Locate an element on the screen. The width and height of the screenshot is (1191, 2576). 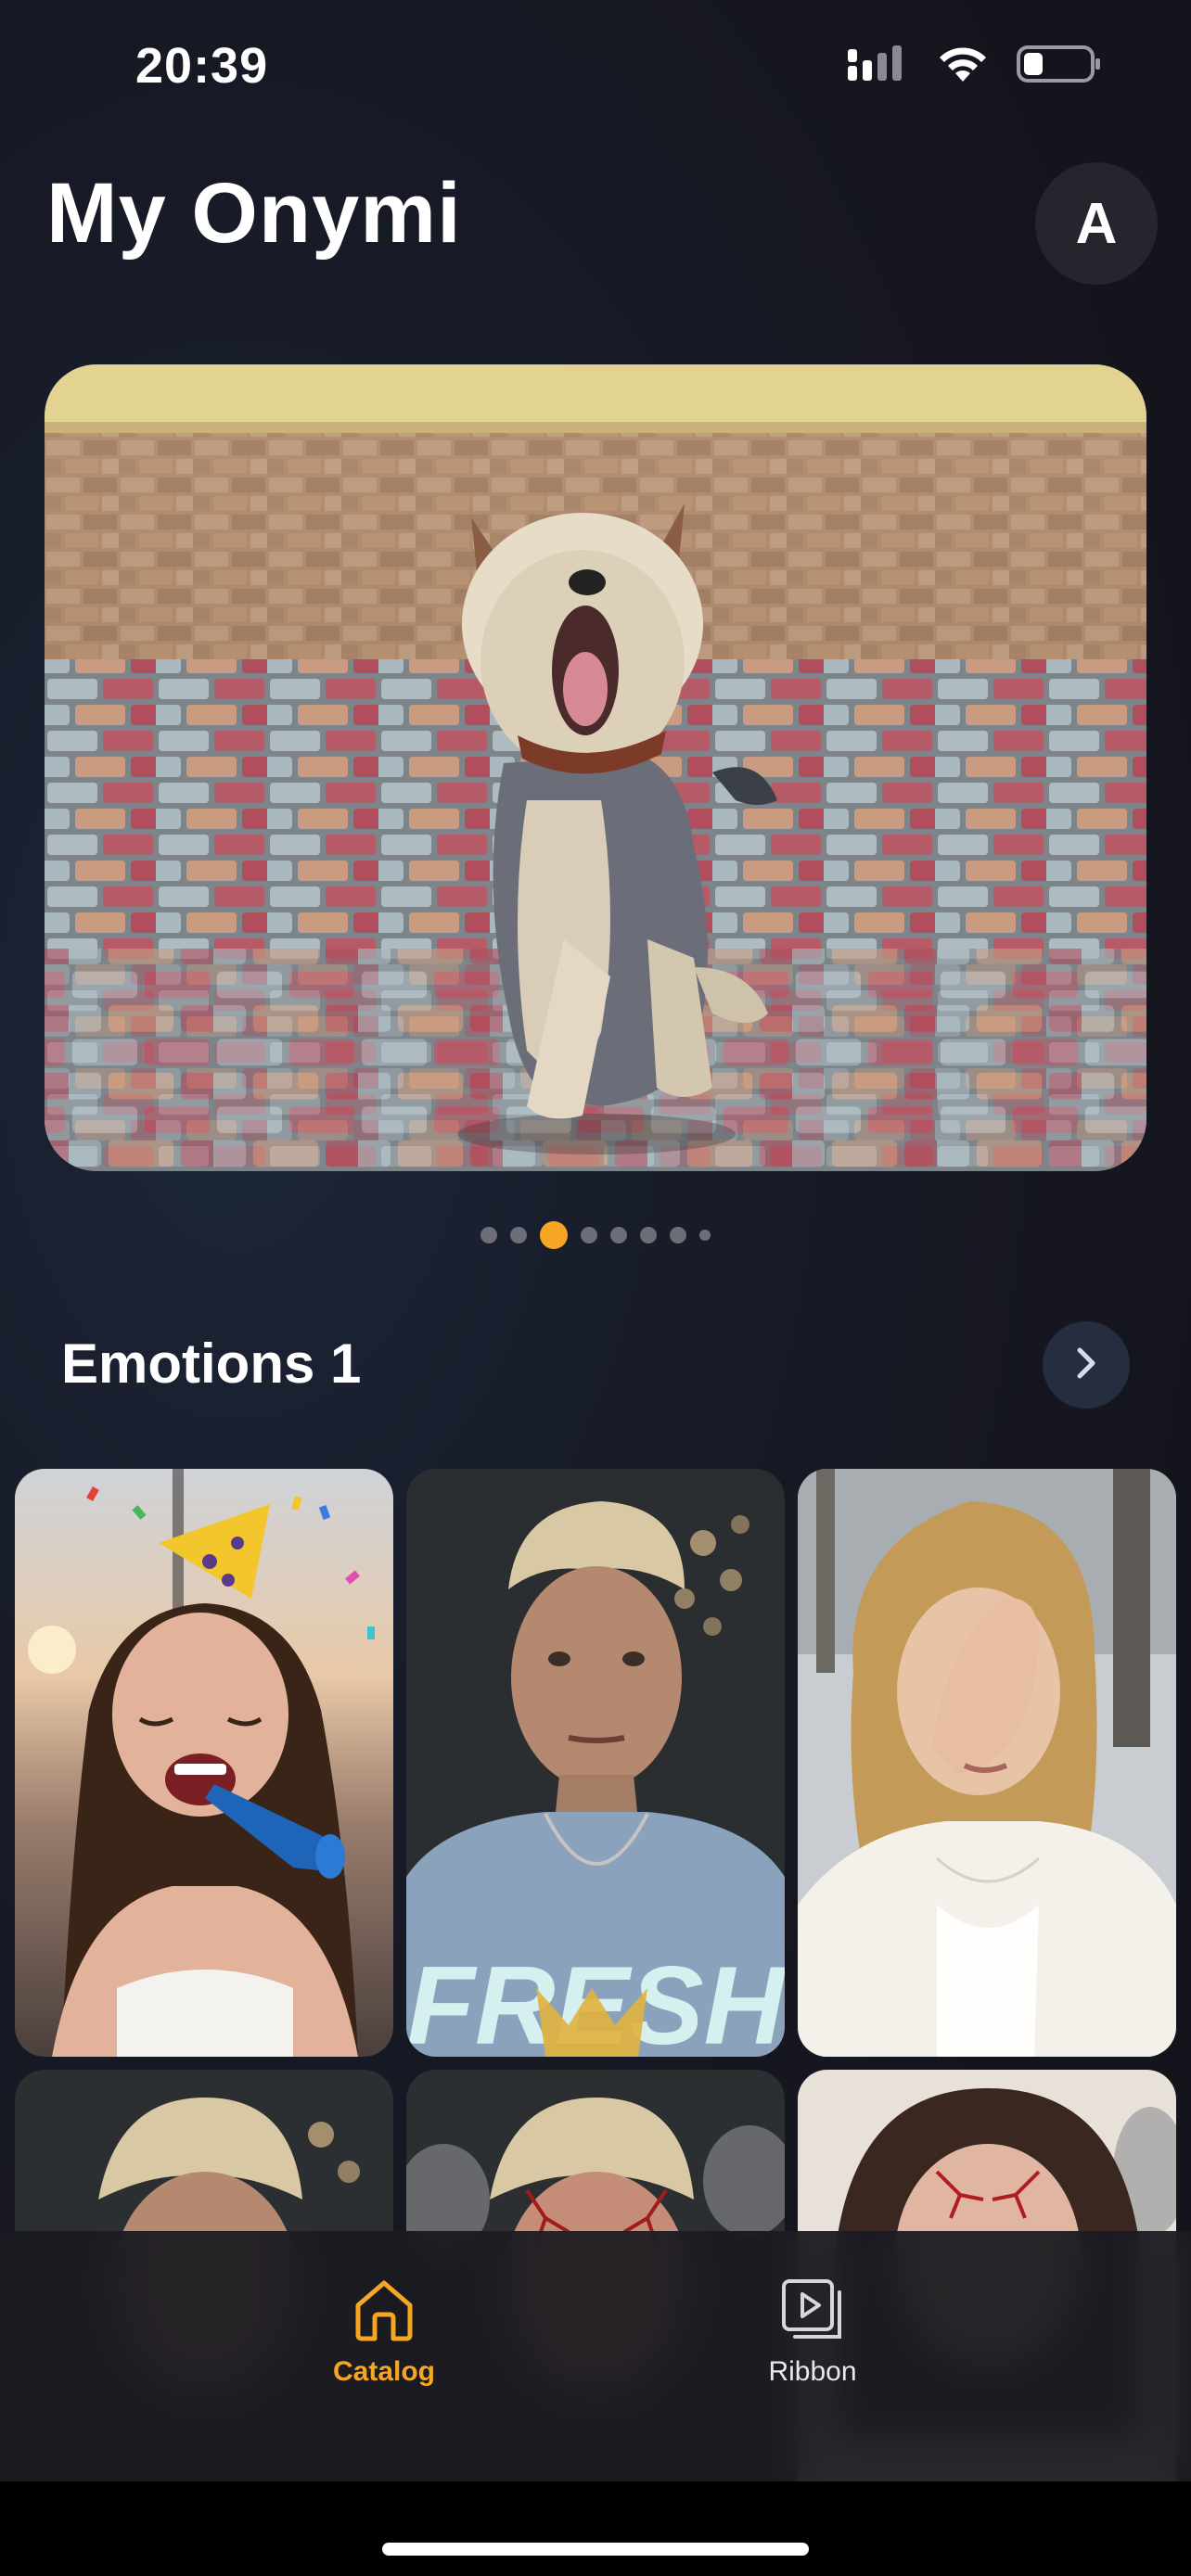
chevron-right-icon is located at coordinates (1086, 1365).